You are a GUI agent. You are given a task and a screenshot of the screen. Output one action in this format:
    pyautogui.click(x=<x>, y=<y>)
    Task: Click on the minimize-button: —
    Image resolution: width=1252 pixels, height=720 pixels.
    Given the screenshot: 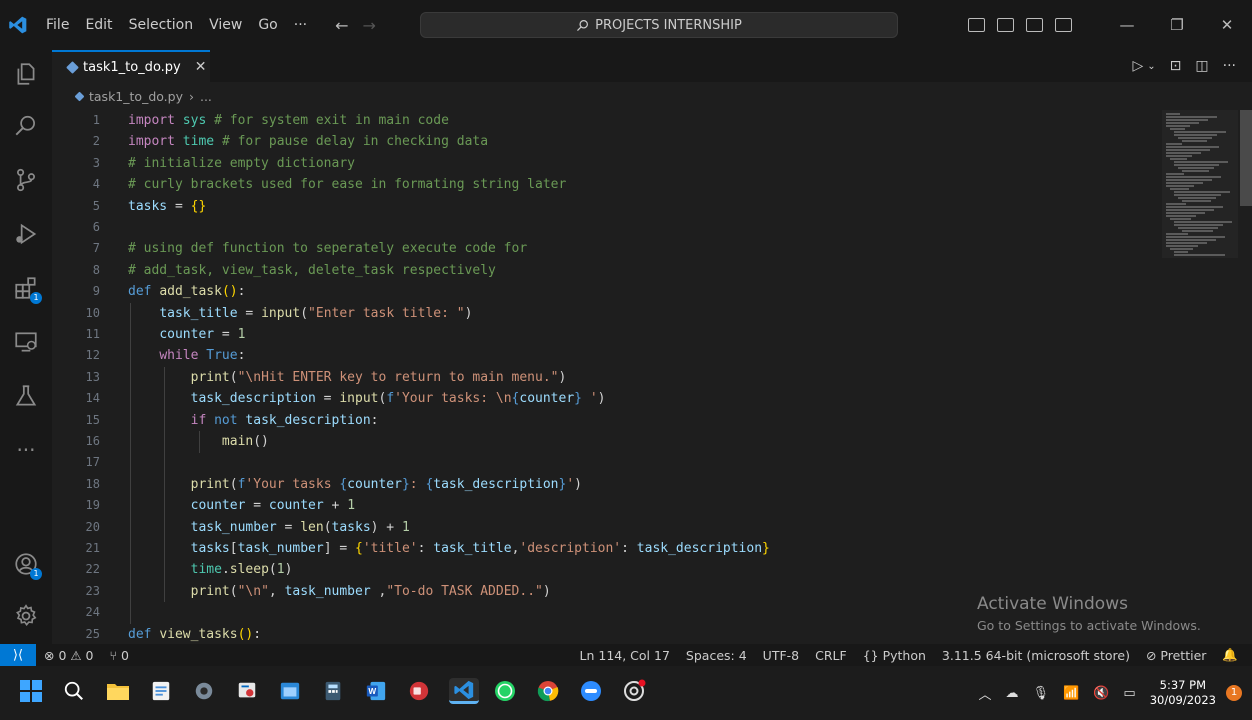 What is the action you would take?
    pyautogui.click(x=1127, y=25)
    